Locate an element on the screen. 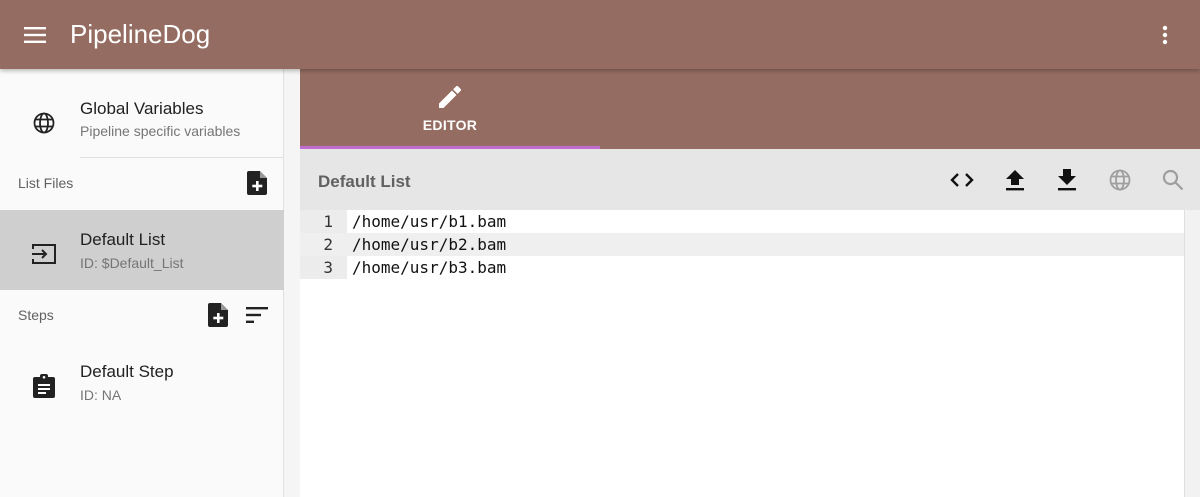 Image resolution: width=1200 pixels, height=497 pixels. tab-editor: EDITOR is located at coordinates (450, 109).